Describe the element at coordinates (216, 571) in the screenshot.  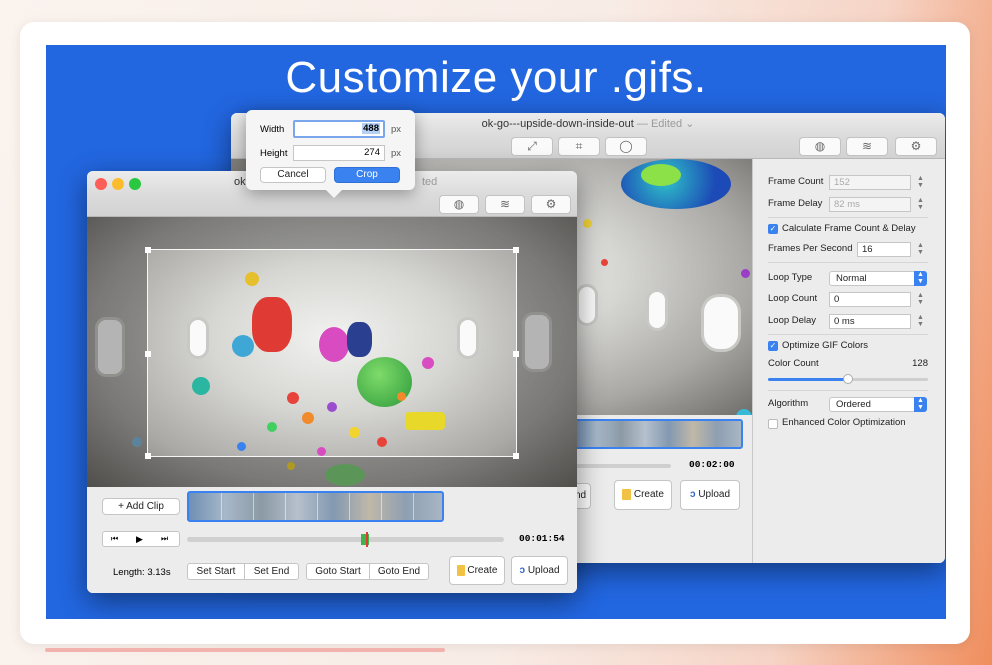
I see `set-start-button: Set Start` at that location.